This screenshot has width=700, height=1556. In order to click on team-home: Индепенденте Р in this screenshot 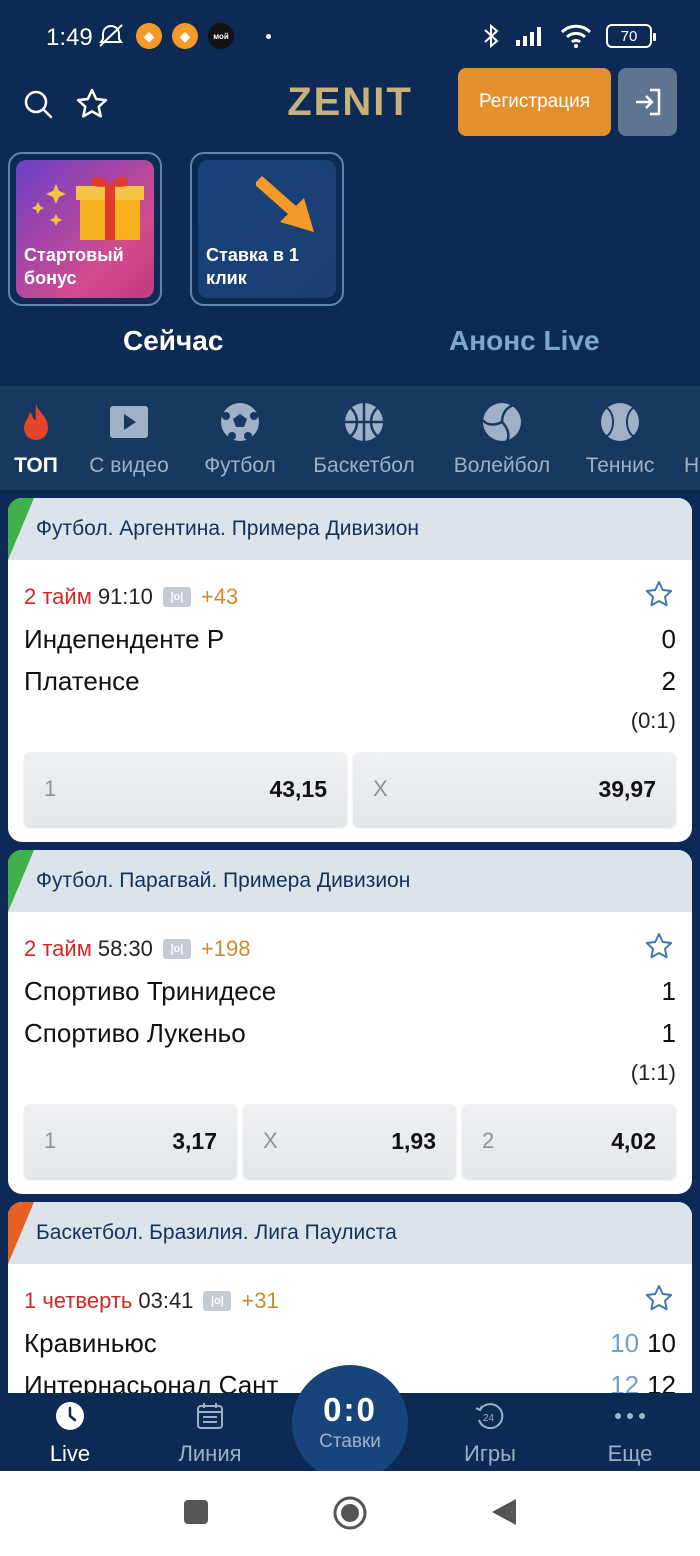, I will do `click(124, 639)`.